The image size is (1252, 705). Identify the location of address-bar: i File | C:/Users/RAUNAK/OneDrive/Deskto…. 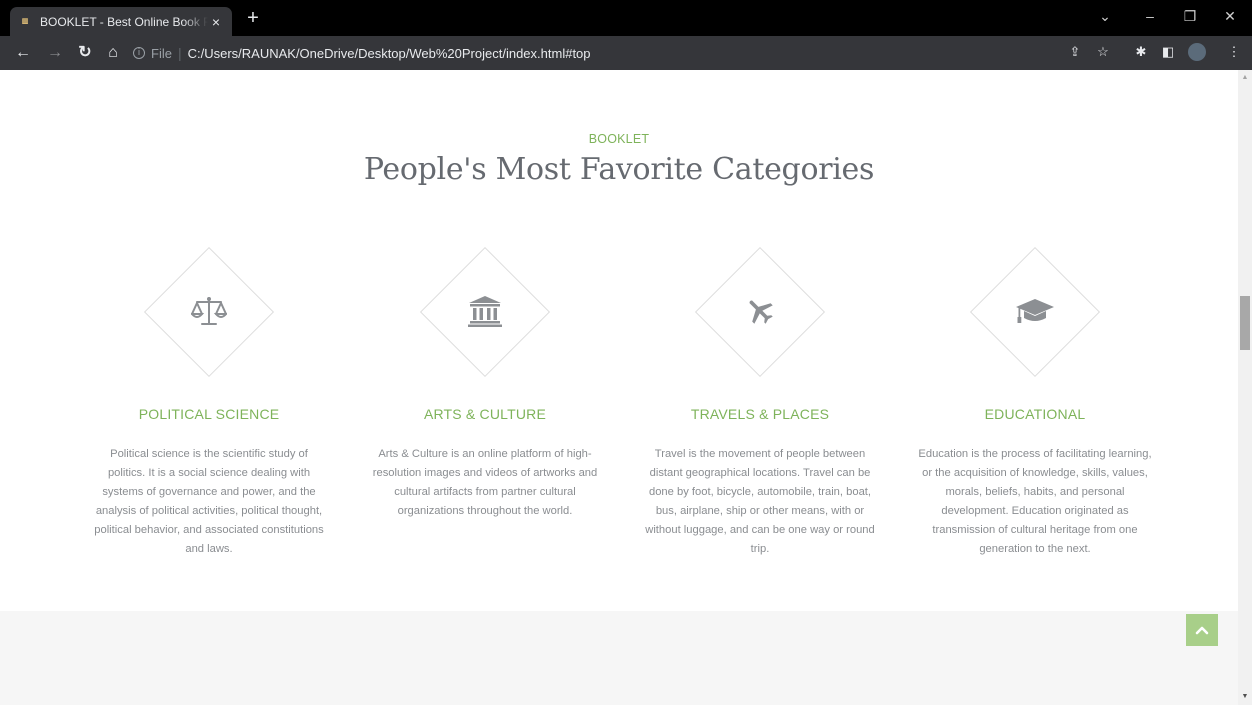
(362, 53).